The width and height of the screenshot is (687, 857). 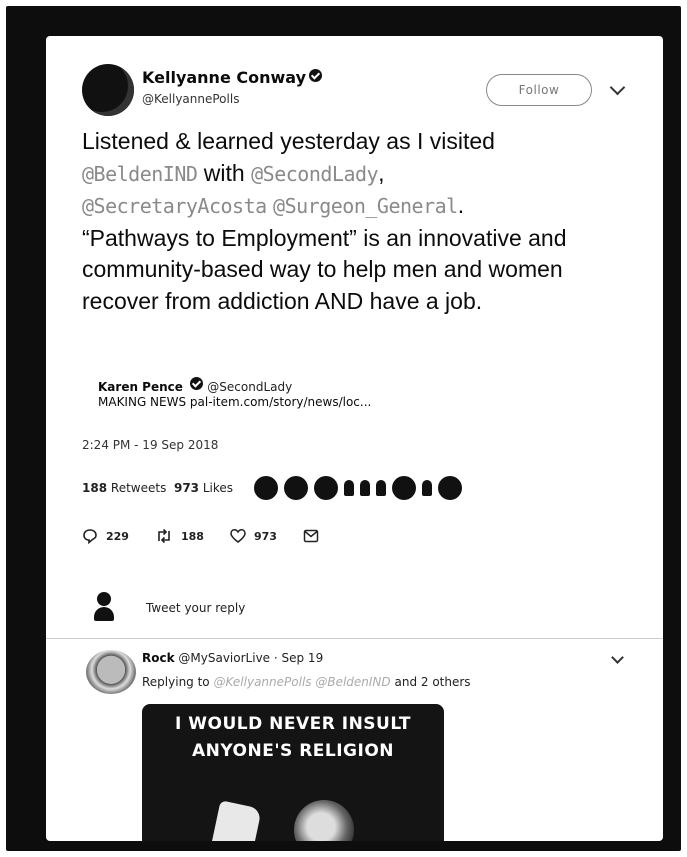 I want to click on replying-others: and 2 others, so click(x=432, y=682).